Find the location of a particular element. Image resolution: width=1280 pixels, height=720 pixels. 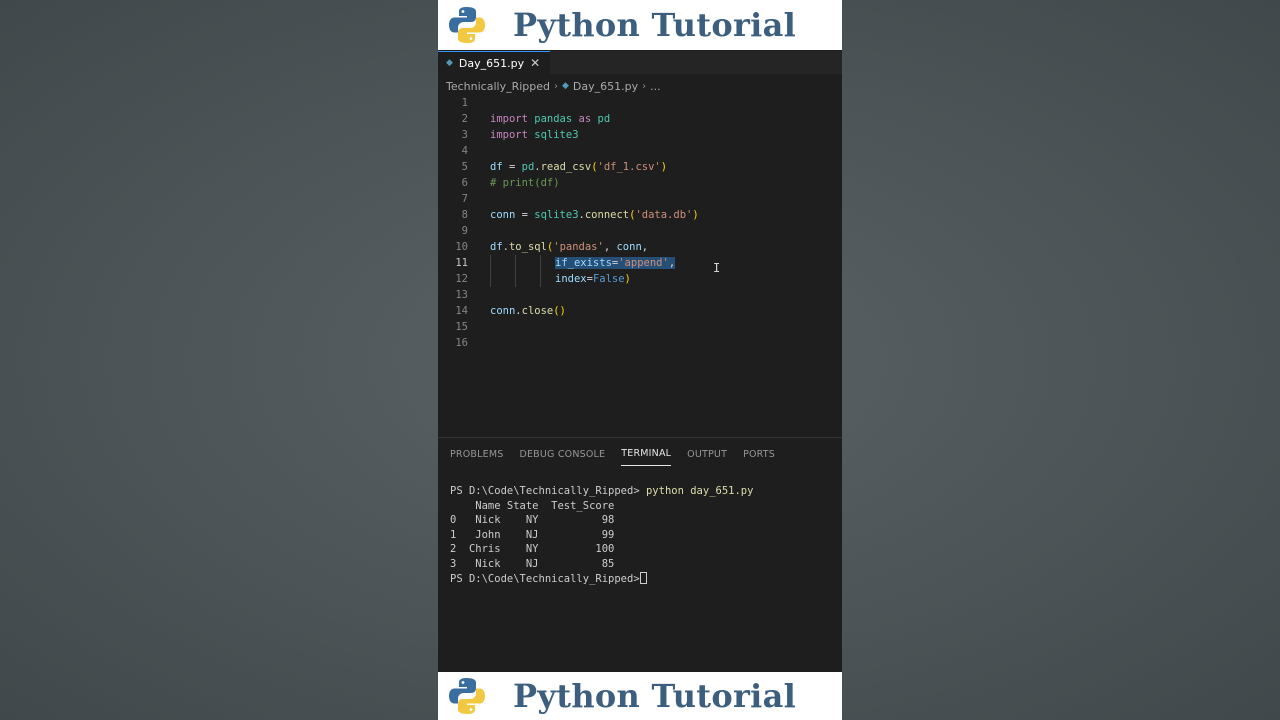

code-line: 16 is located at coordinates (640, 343).